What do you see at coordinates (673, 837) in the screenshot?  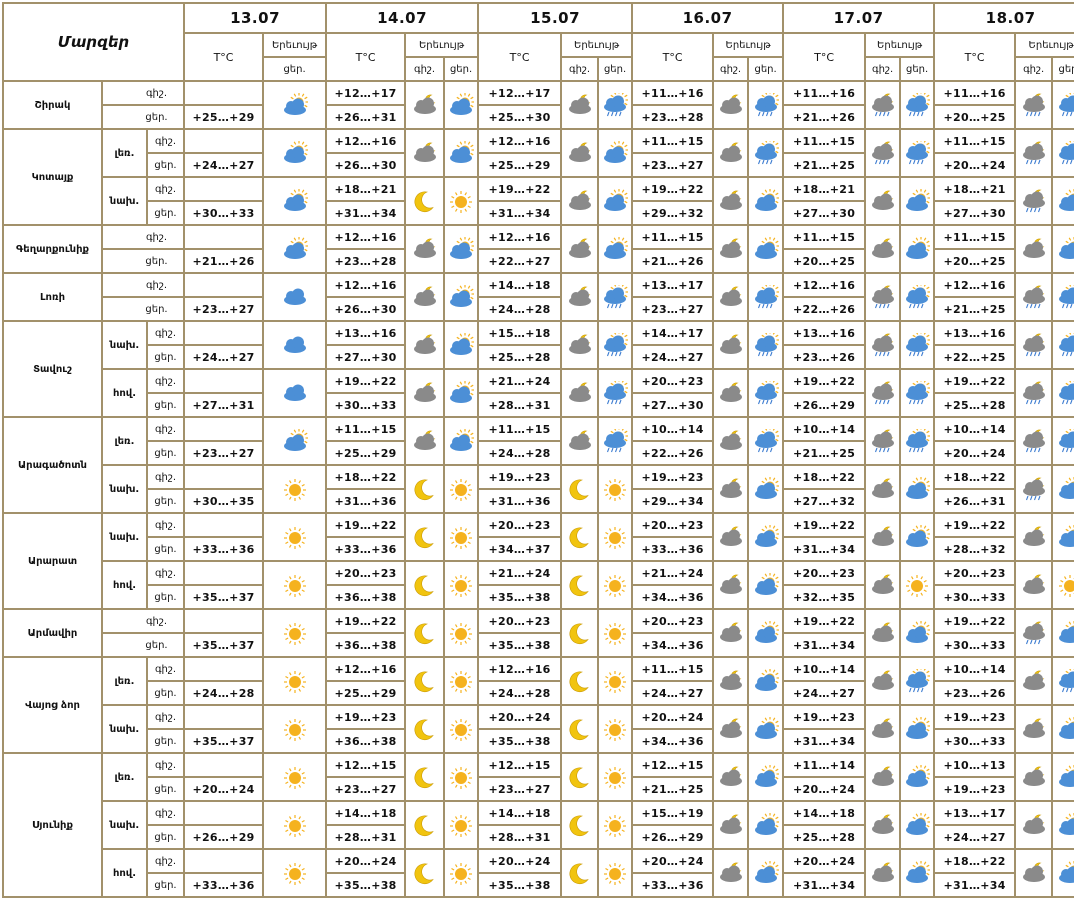 I see `temperature-range: +26…+29` at bounding box center [673, 837].